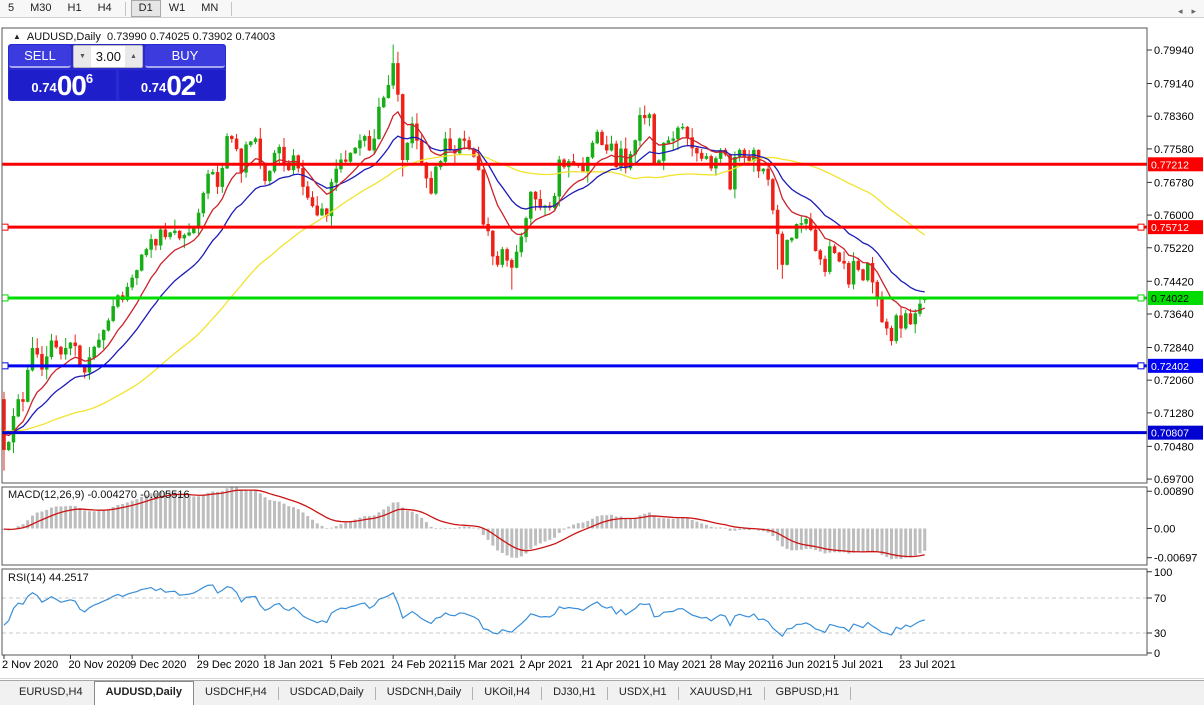  I want to click on svg-text: 5 Feb 2021, so click(357, 665).